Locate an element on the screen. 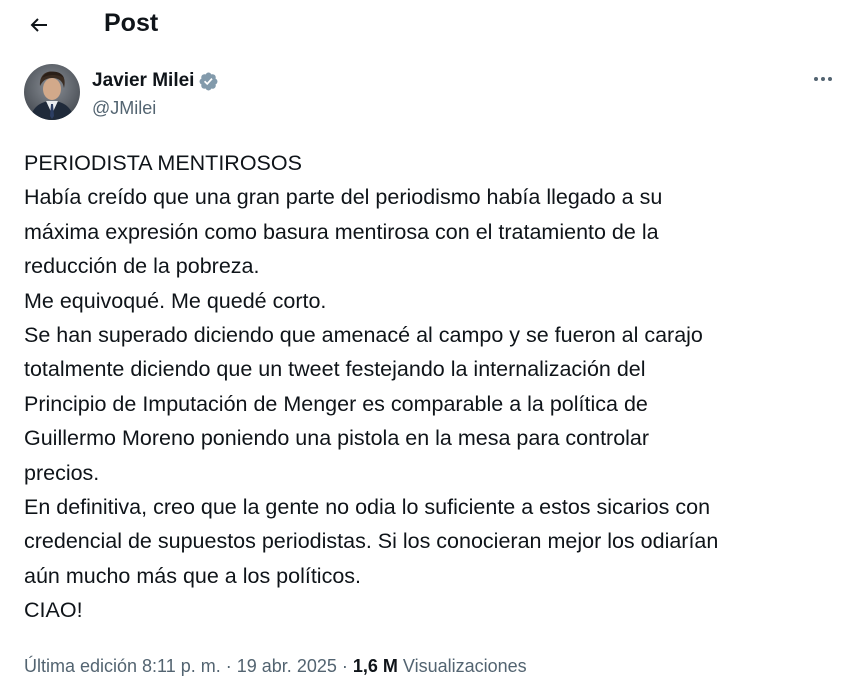  post-date-link: 19 abr. 2025 is located at coordinates (287, 666).